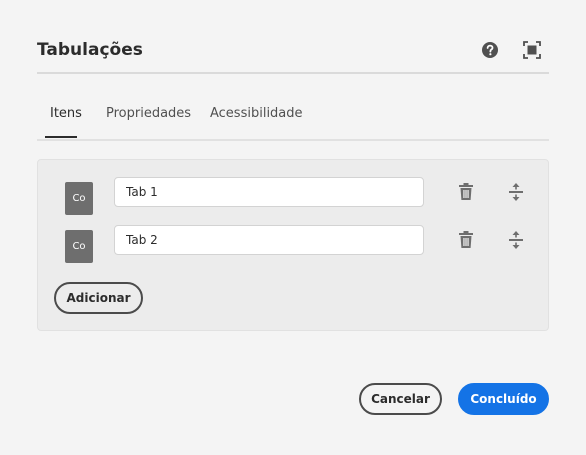 Image resolution: width=586 pixels, height=455 pixels. I want to click on tab-acessibilidade: Acessibilidade, so click(256, 114).